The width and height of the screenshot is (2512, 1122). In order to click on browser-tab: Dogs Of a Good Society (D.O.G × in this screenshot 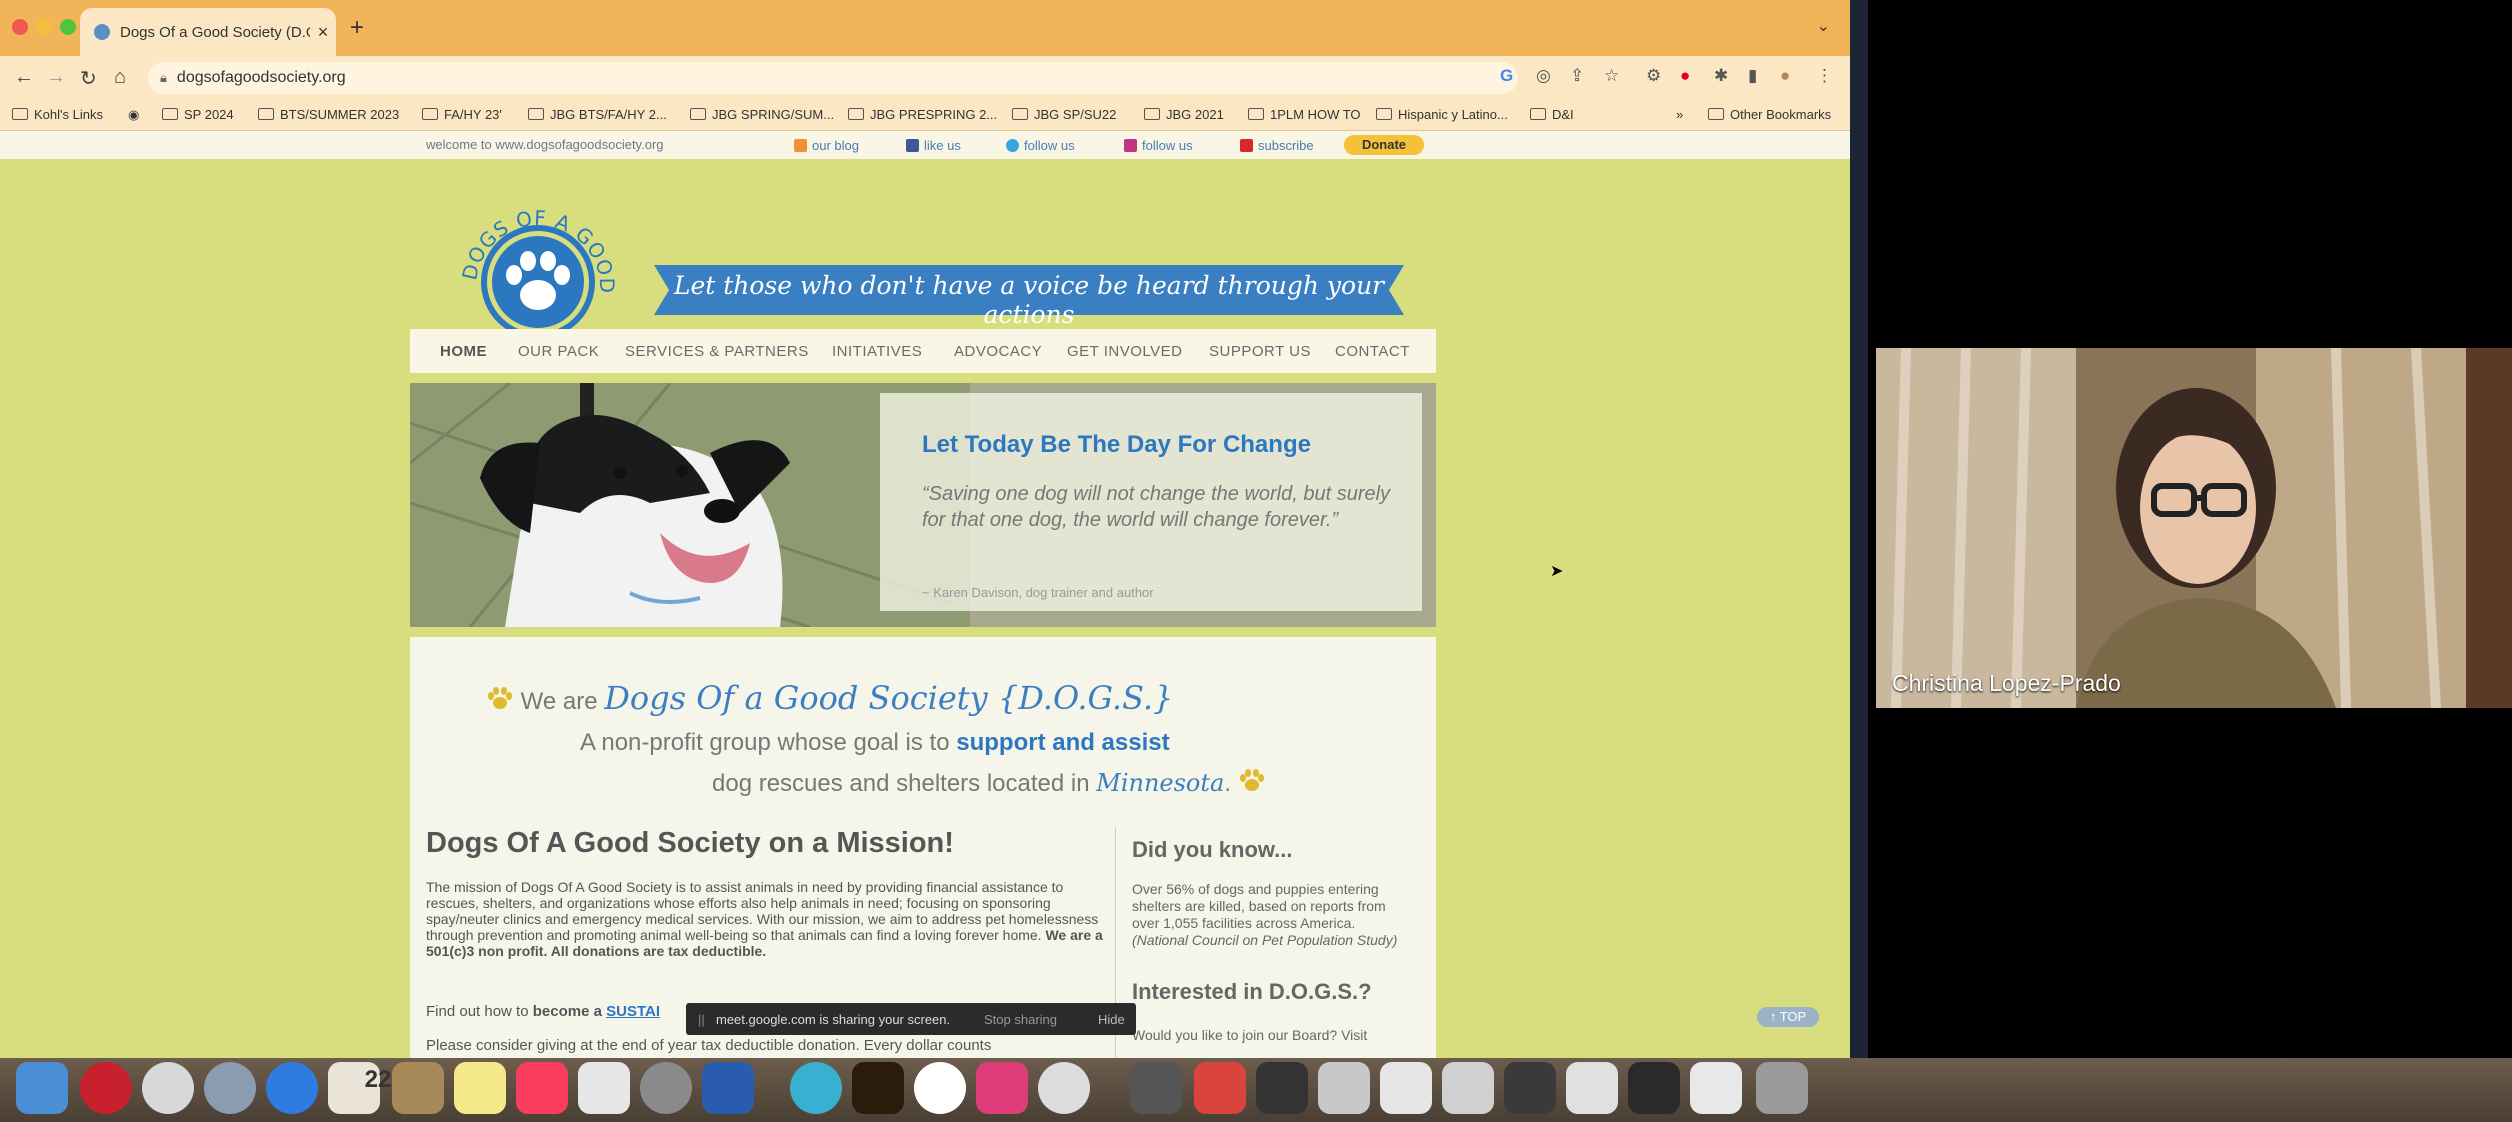, I will do `click(208, 32)`.